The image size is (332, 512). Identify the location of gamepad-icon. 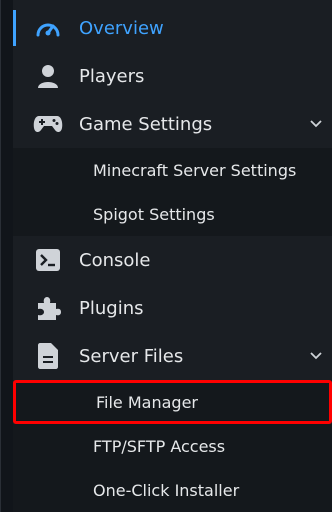
(48, 124).